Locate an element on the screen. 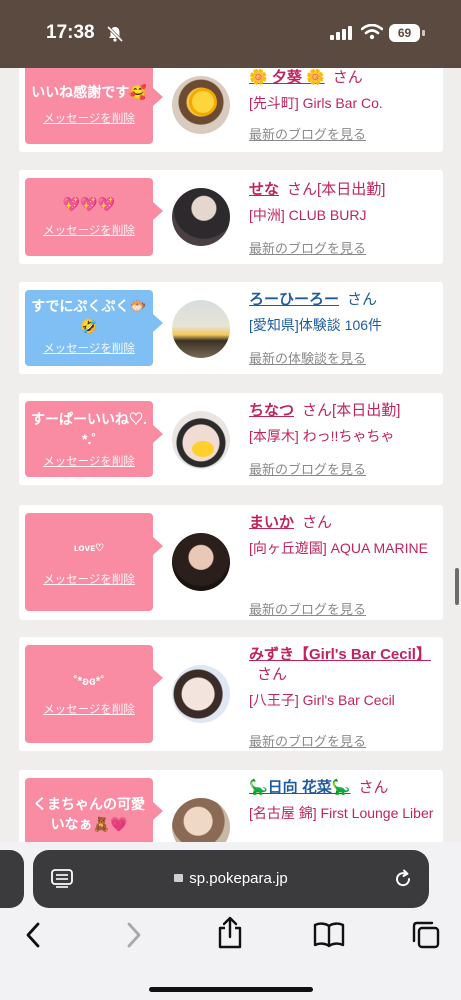  message-text: 💖💖💖 is located at coordinates (89, 204).